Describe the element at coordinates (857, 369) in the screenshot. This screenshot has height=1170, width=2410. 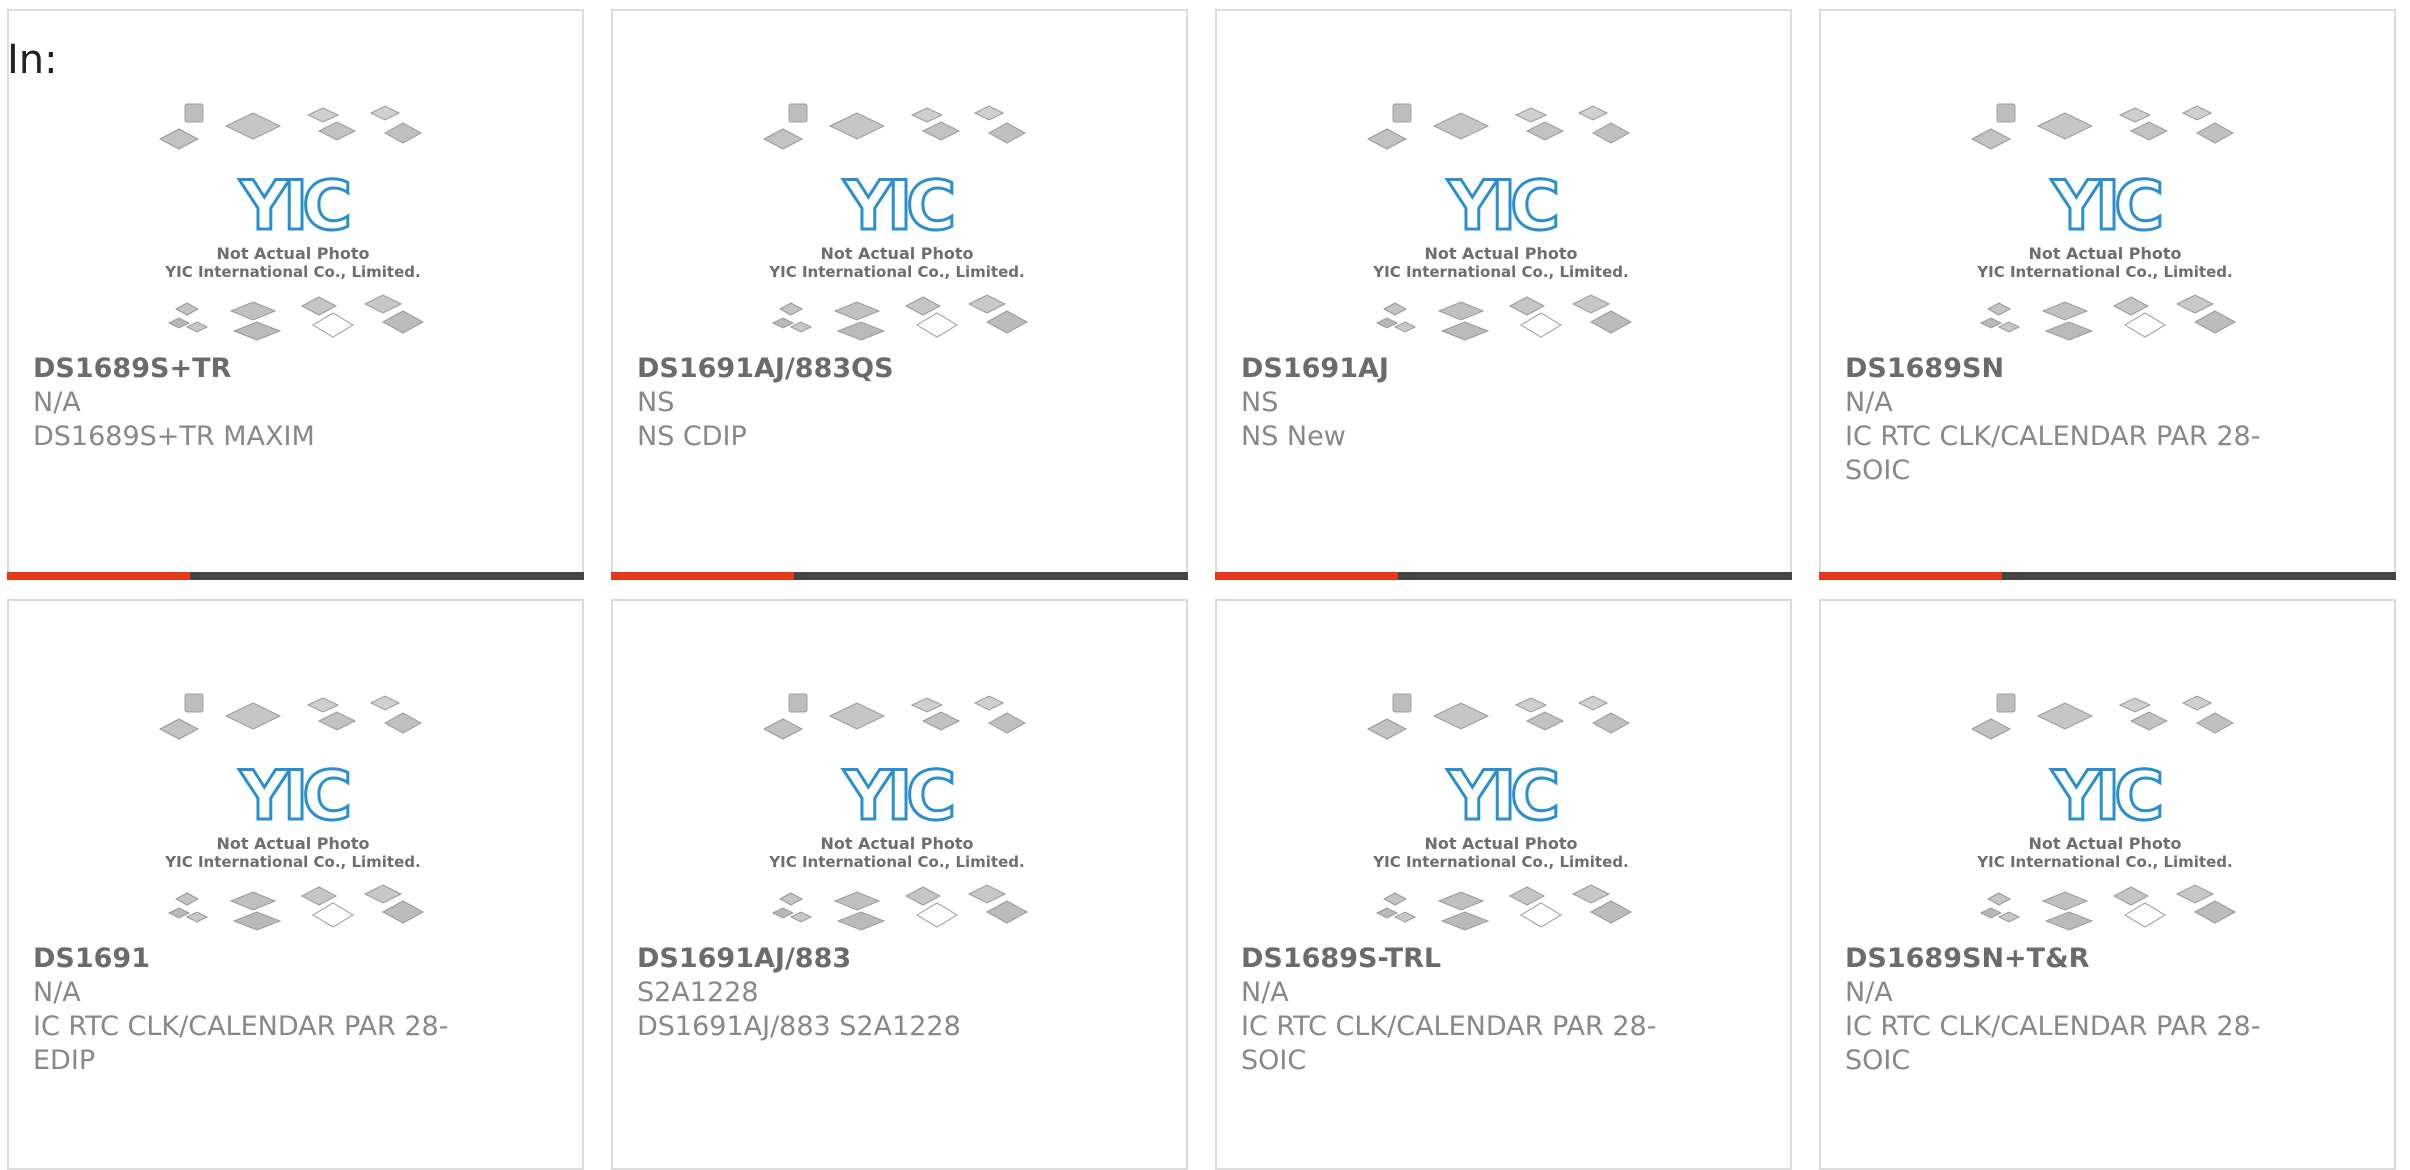
I see `part-number-link: DS1691AJ/883QS` at that location.